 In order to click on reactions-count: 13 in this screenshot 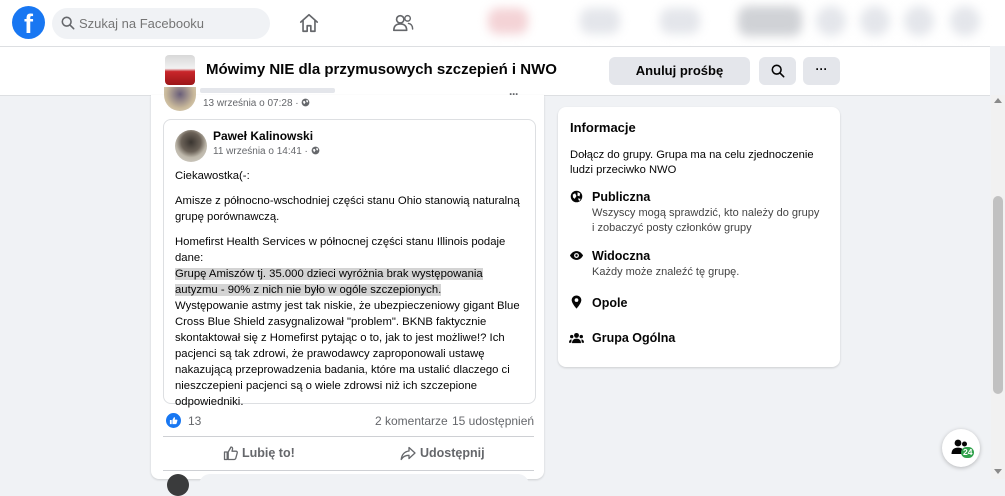, I will do `click(194, 421)`.